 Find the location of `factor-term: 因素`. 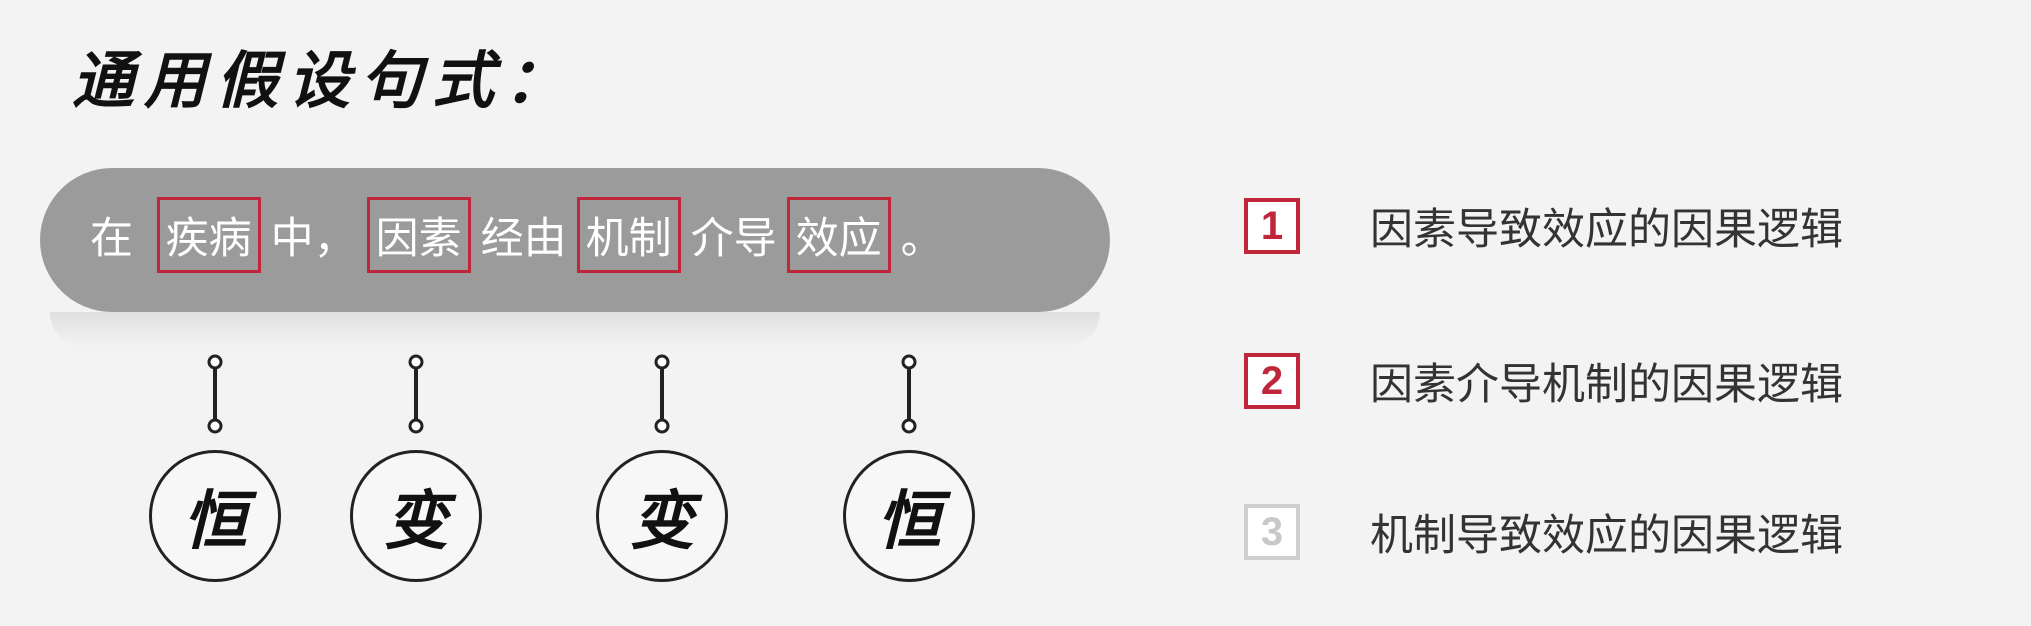

factor-term: 因素 is located at coordinates (418, 235).